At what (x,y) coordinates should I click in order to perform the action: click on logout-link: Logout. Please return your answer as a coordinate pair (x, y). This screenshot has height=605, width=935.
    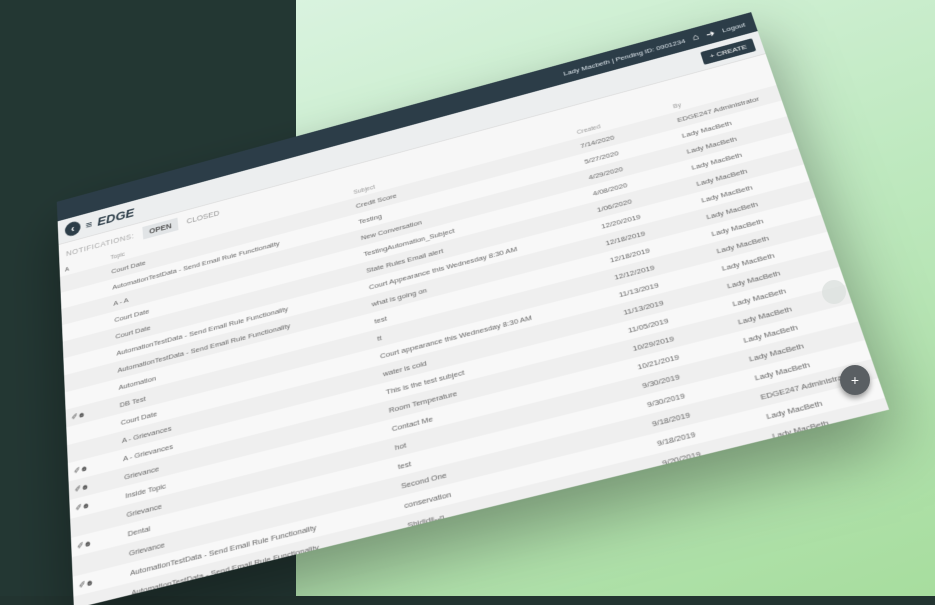
    Looking at the image, I should click on (733, 27).